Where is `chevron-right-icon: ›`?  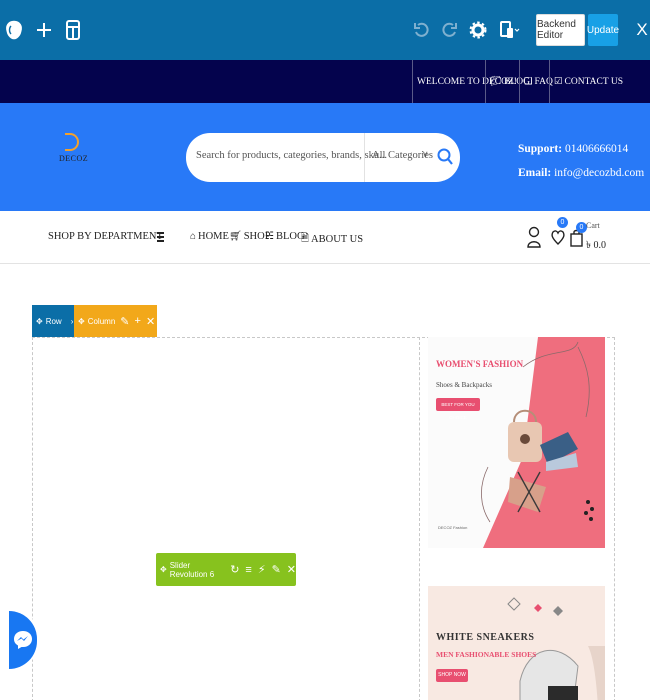 chevron-right-icon: › is located at coordinates (72, 321).